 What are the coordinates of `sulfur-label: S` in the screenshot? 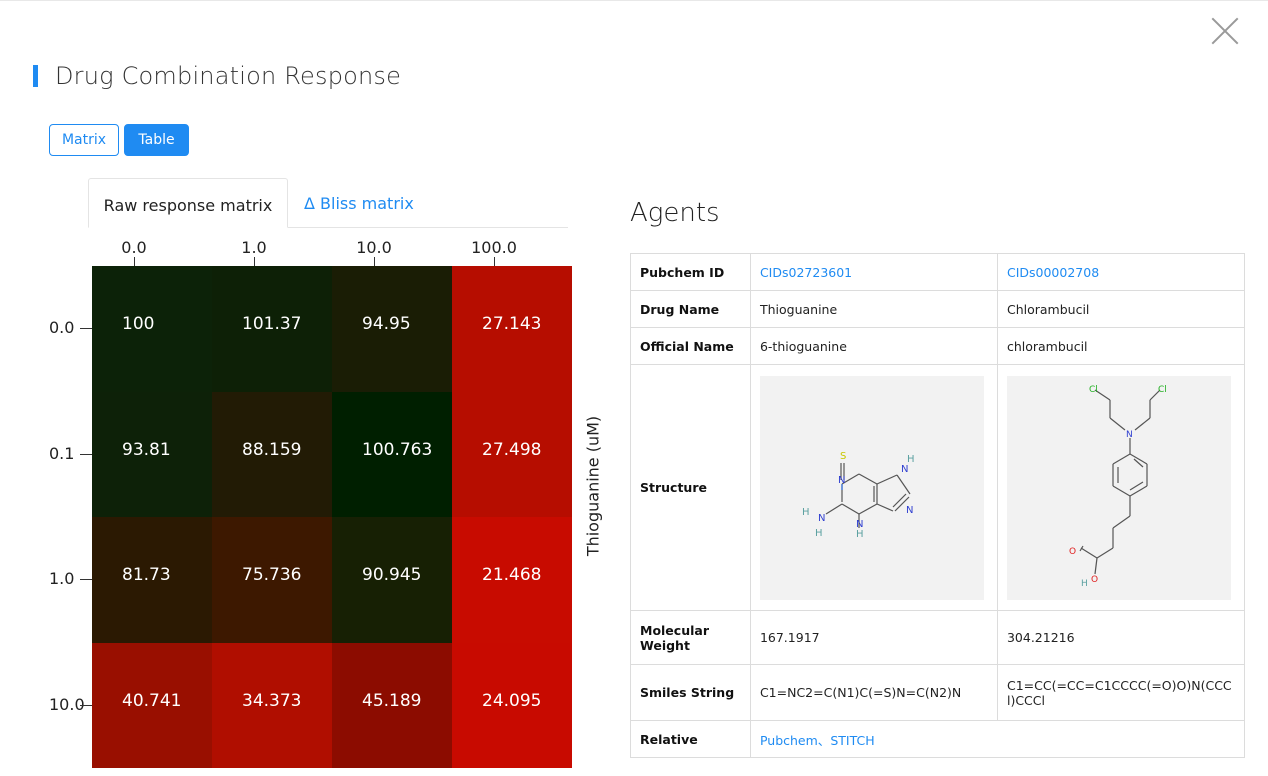 It's located at (843, 456).